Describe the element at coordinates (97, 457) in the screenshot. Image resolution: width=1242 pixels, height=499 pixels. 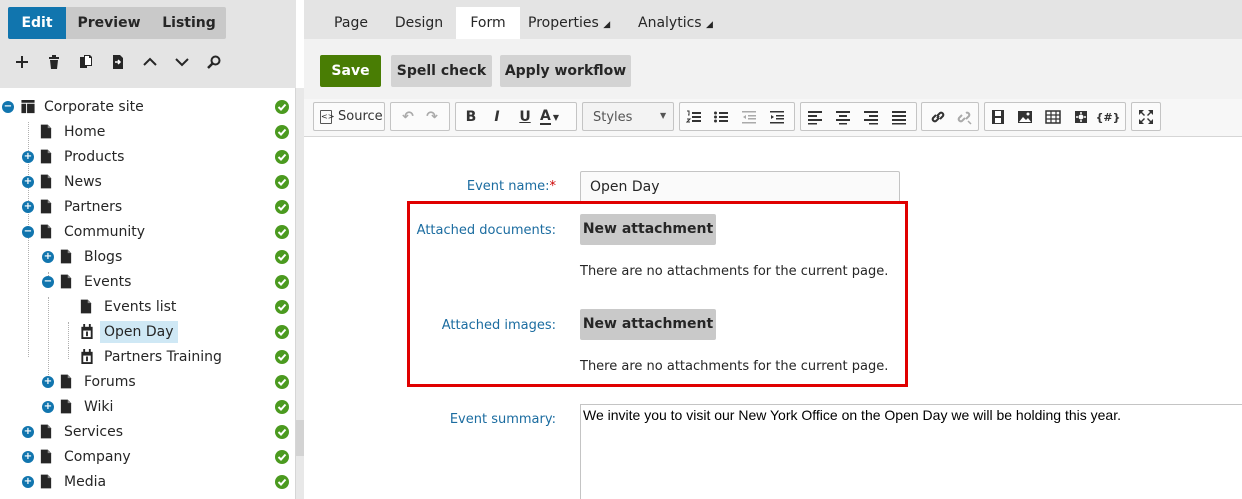
I see `tree-node-label: Company` at that location.